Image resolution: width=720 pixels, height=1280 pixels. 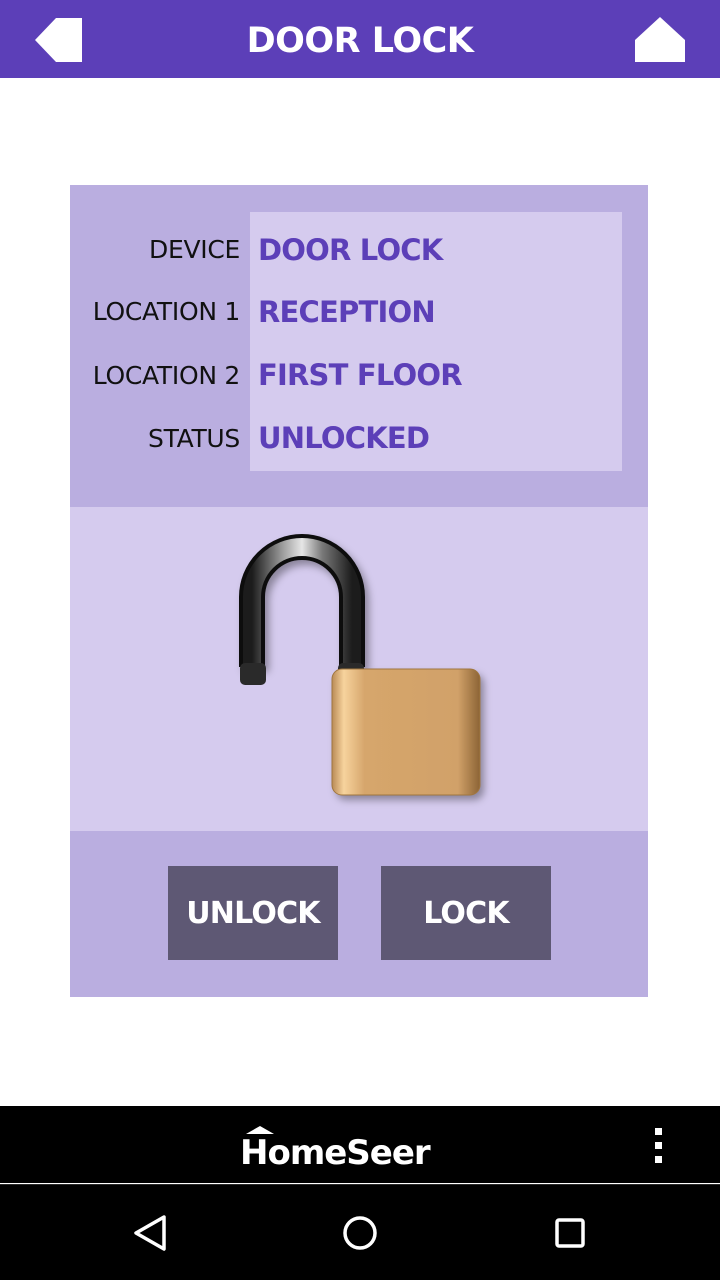 I want to click on nav-back-button, so click(x=150, y=1233).